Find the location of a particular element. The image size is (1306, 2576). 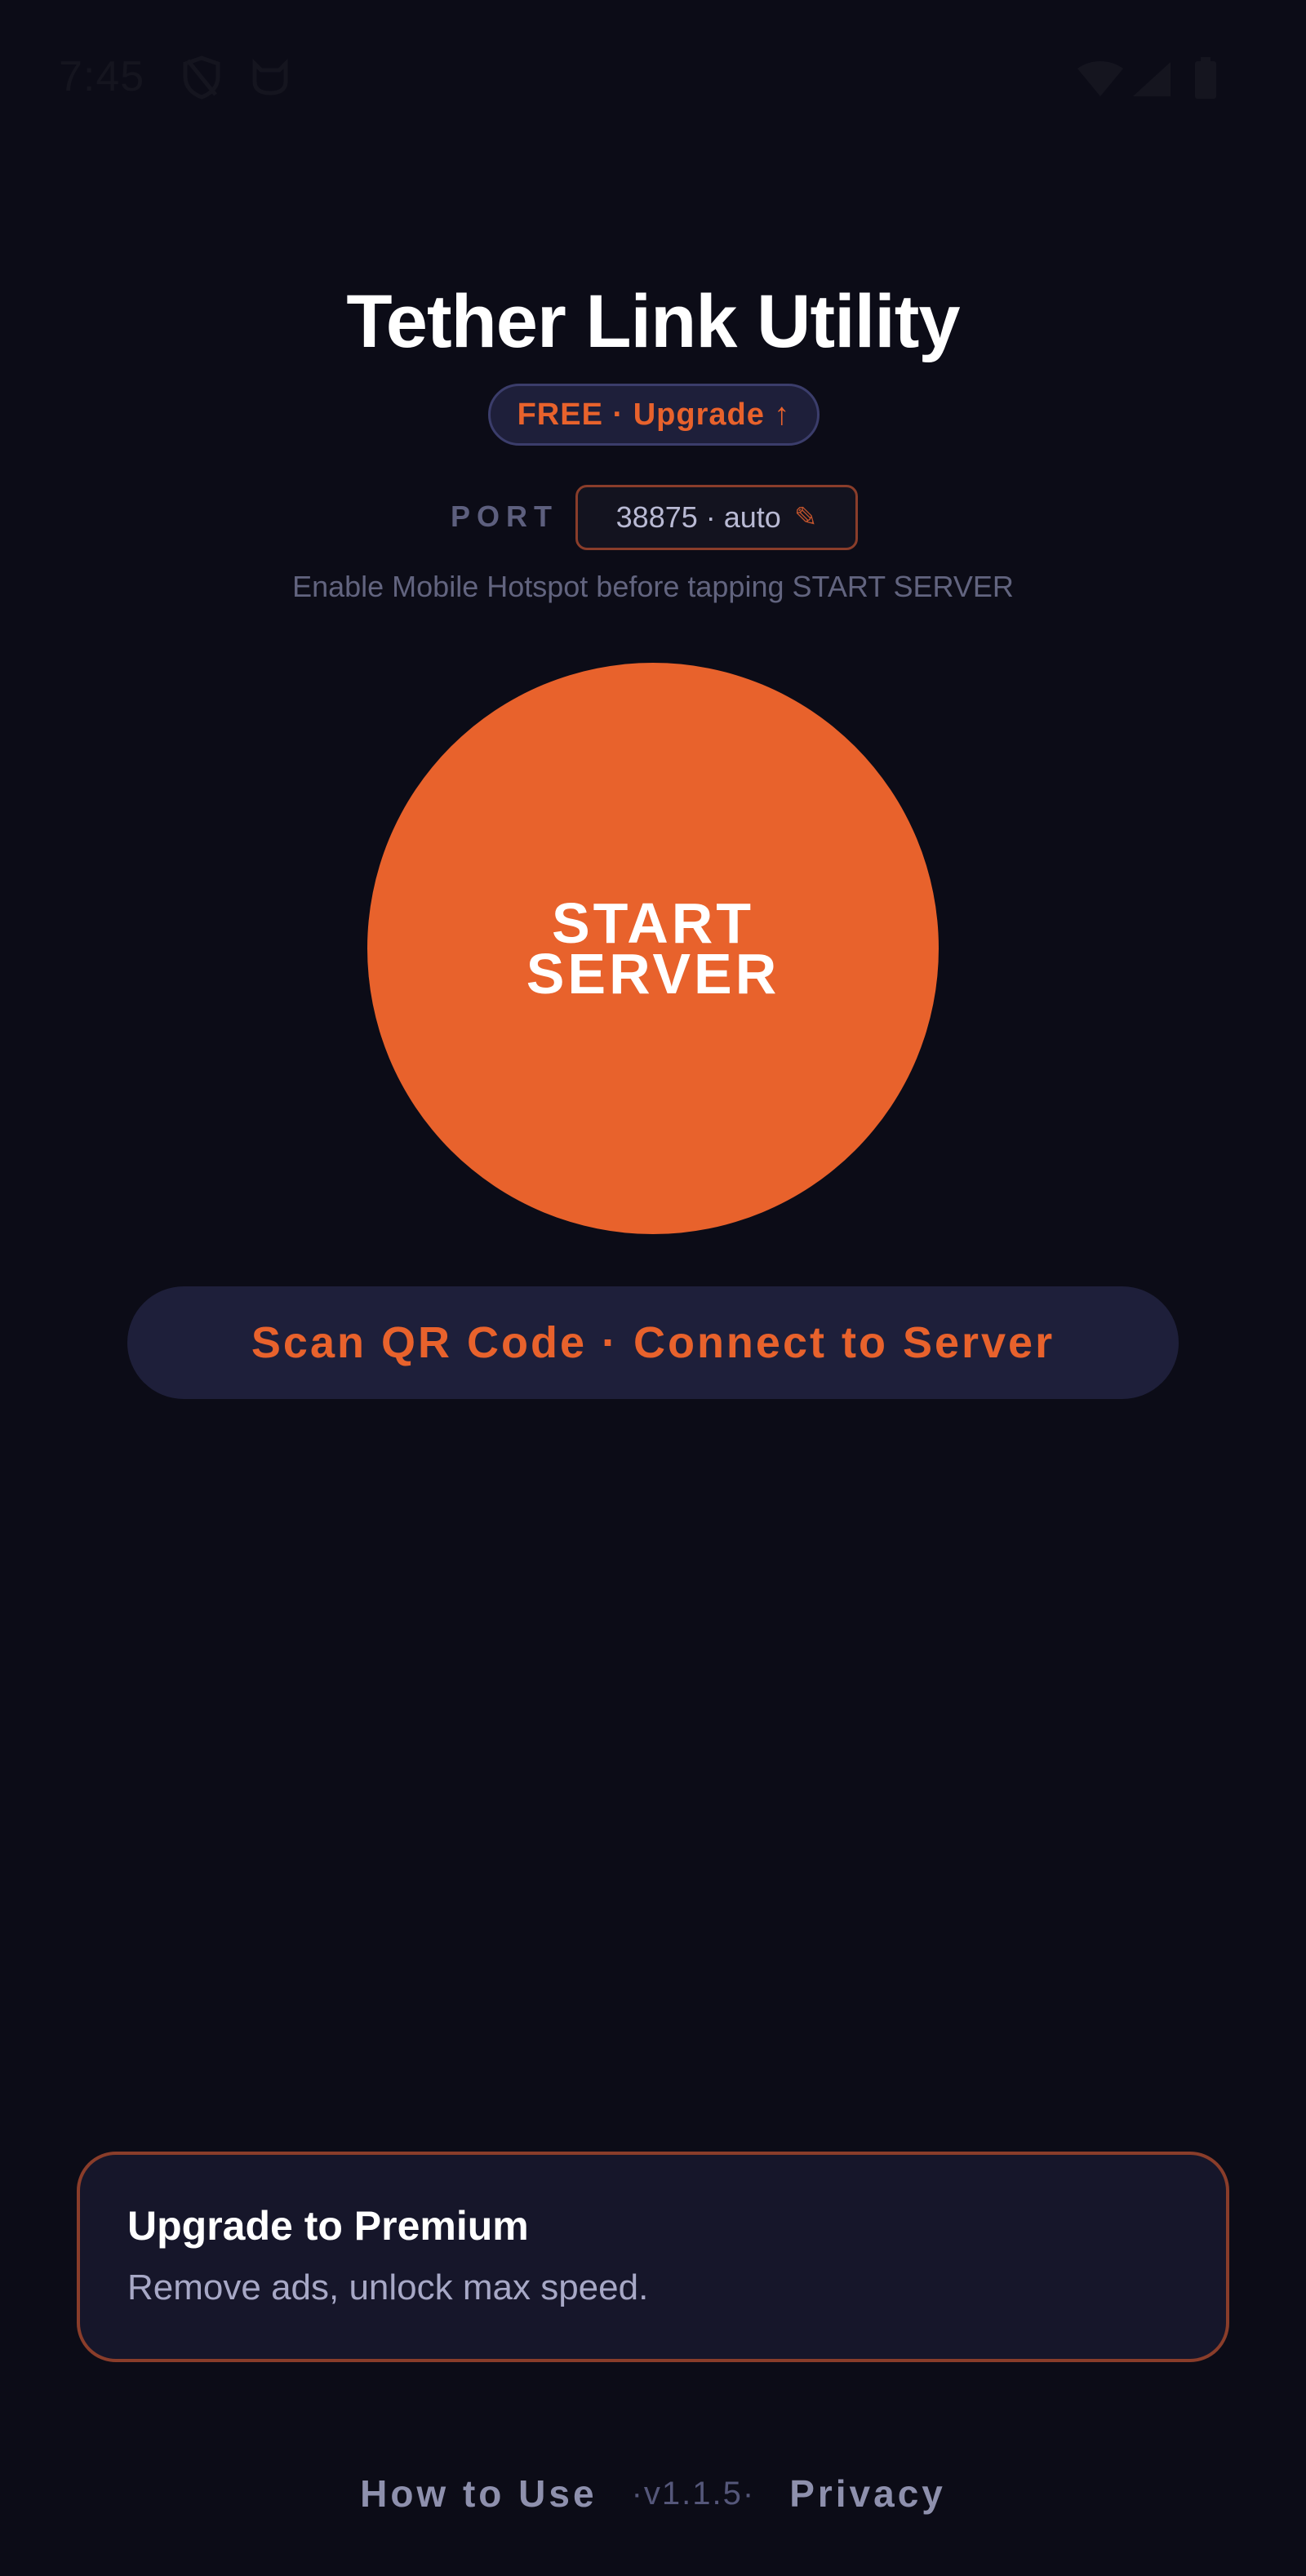

upgrade-badge: FREE · Upgrade ↑ is located at coordinates (654, 415).